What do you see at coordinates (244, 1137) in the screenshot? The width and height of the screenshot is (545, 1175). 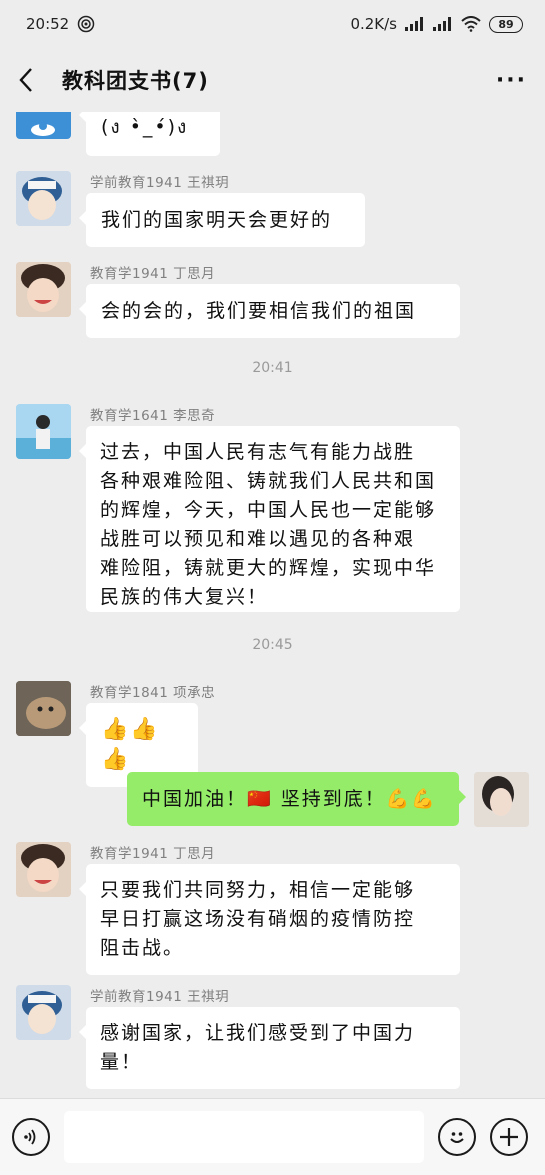 I see `message-input` at bounding box center [244, 1137].